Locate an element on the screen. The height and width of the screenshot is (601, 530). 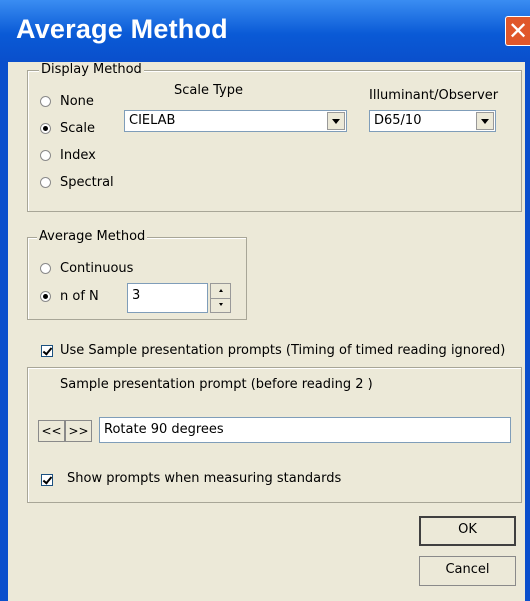
radio-continuous-indicator is located at coordinates (45, 268).